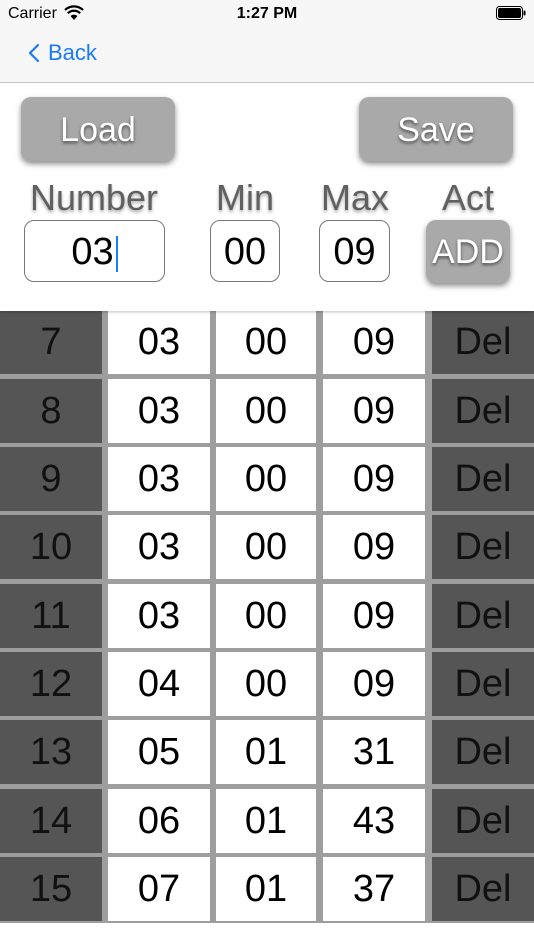  I want to click on row-index: 15, so click(51, 888).